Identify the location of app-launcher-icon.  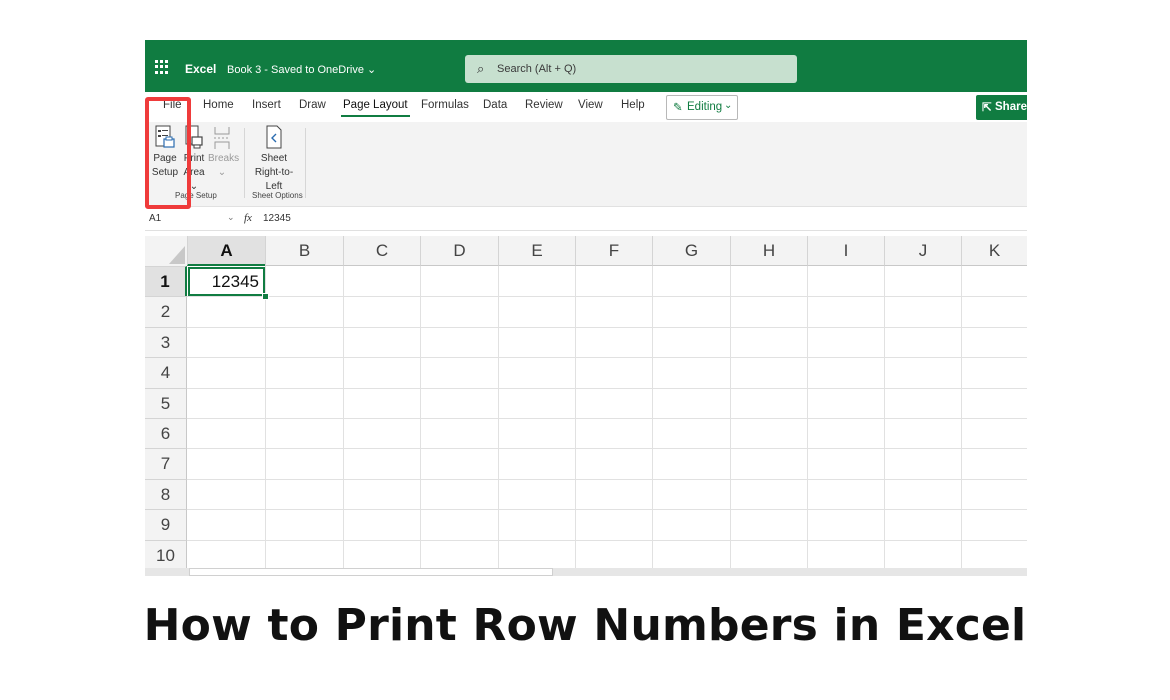
(162, 67).